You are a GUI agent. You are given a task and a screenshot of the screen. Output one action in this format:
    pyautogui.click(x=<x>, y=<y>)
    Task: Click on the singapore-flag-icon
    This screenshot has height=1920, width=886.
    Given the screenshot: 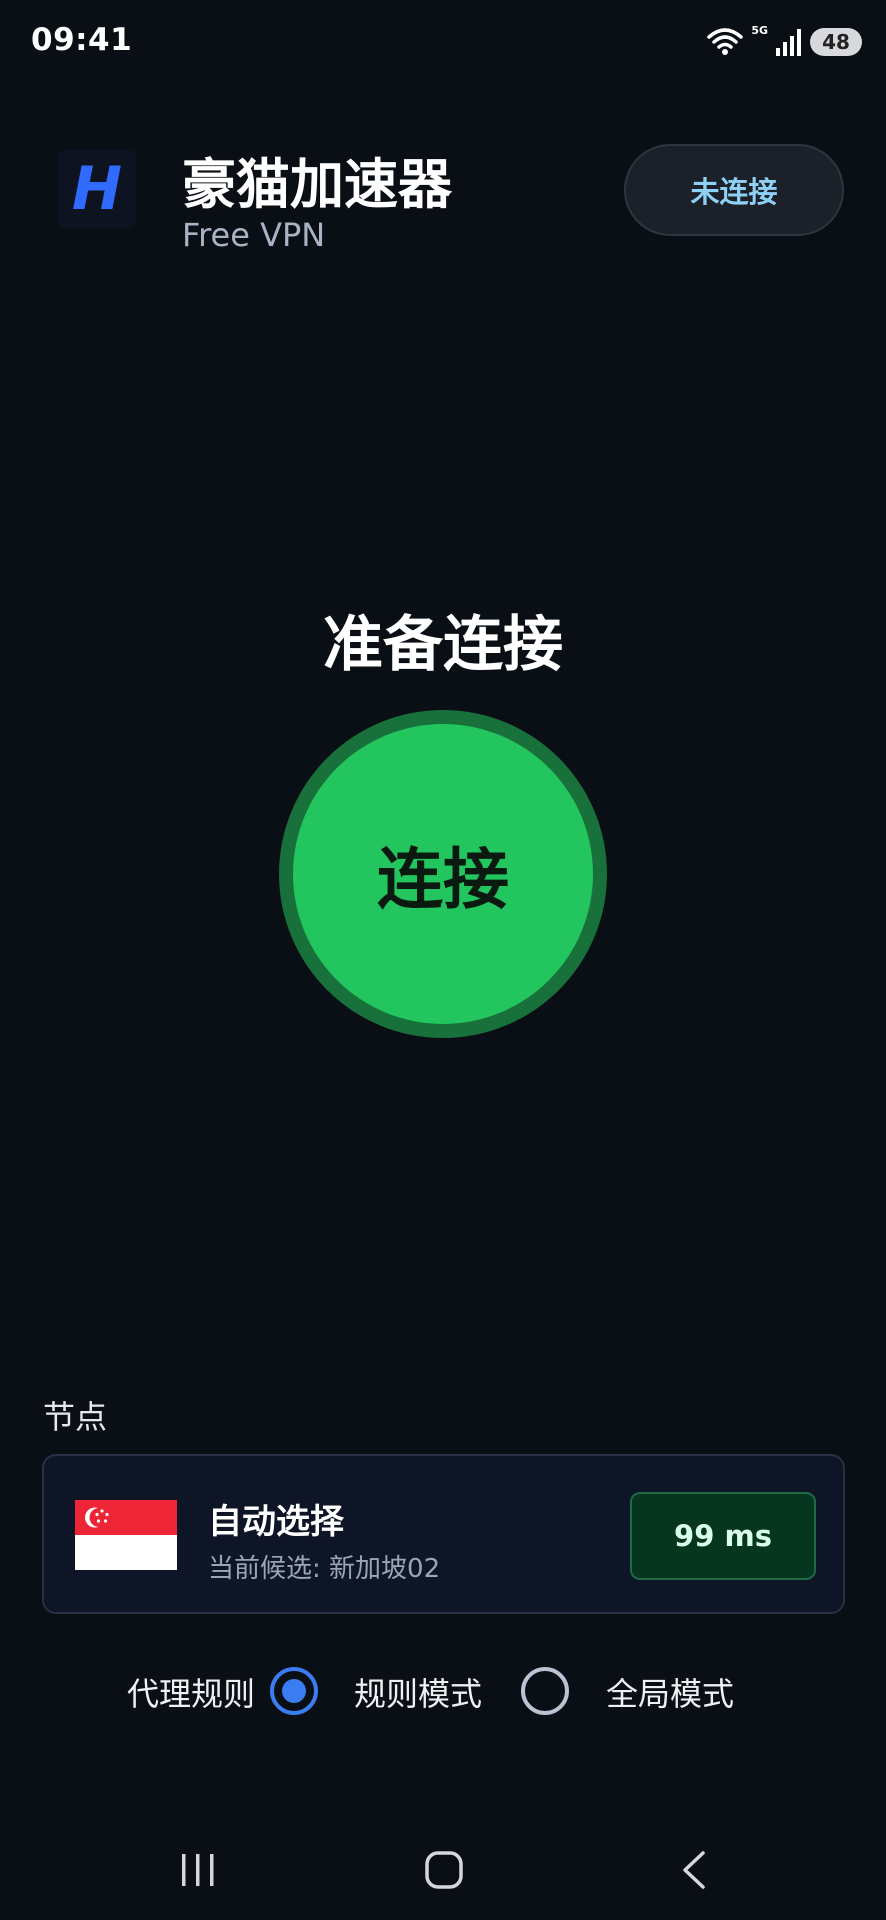 What is the action you would take?
    pyautogui.click(x=126, y=1535)
    